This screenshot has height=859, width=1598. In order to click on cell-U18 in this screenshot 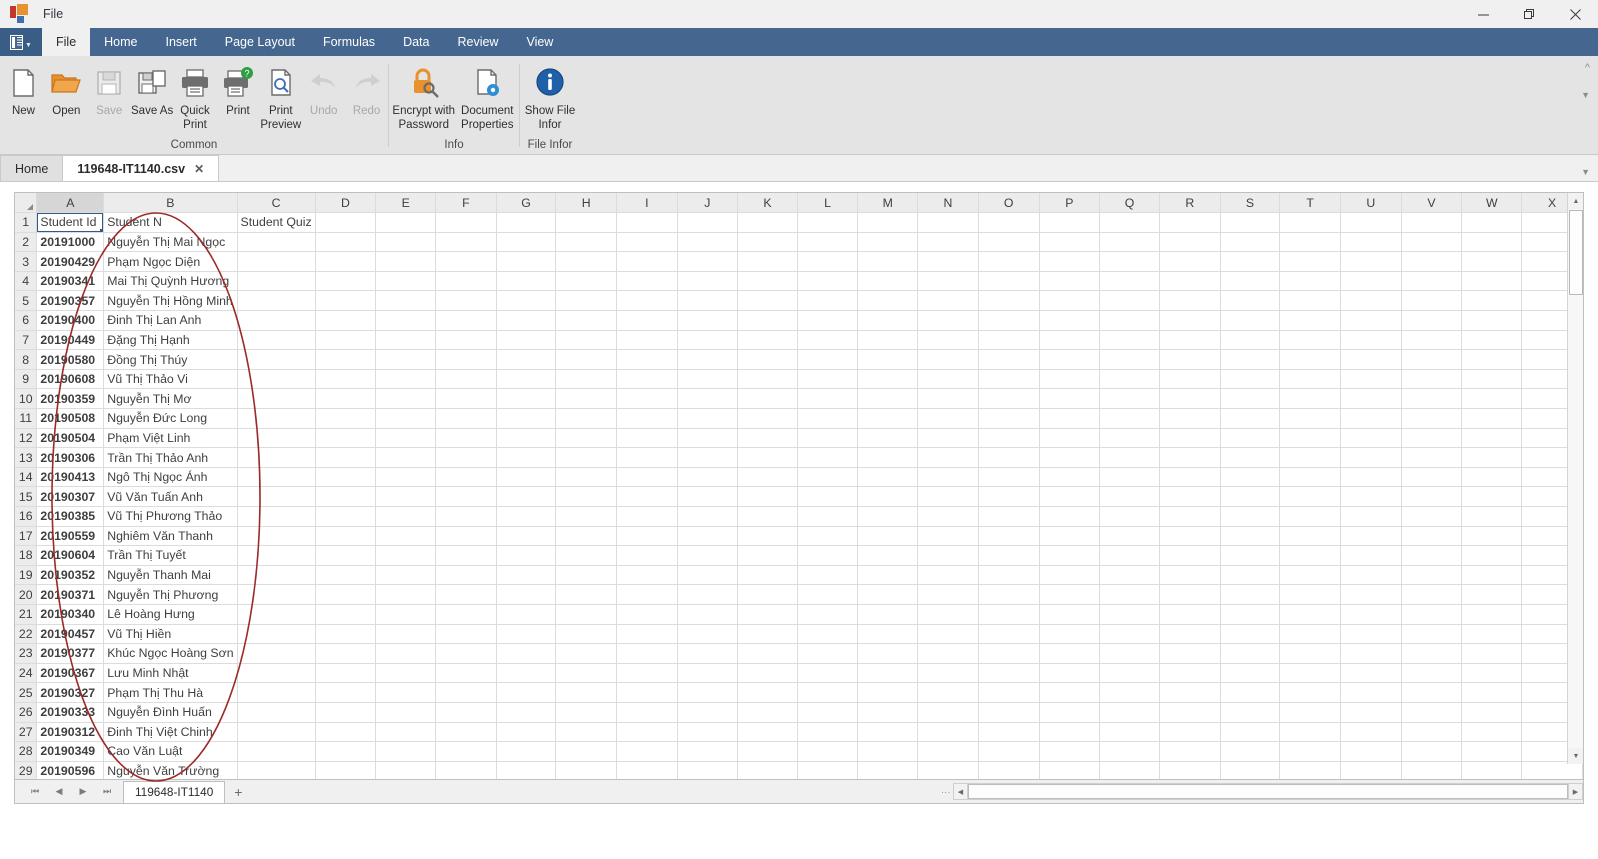, I will do `click(1371, 555)`.